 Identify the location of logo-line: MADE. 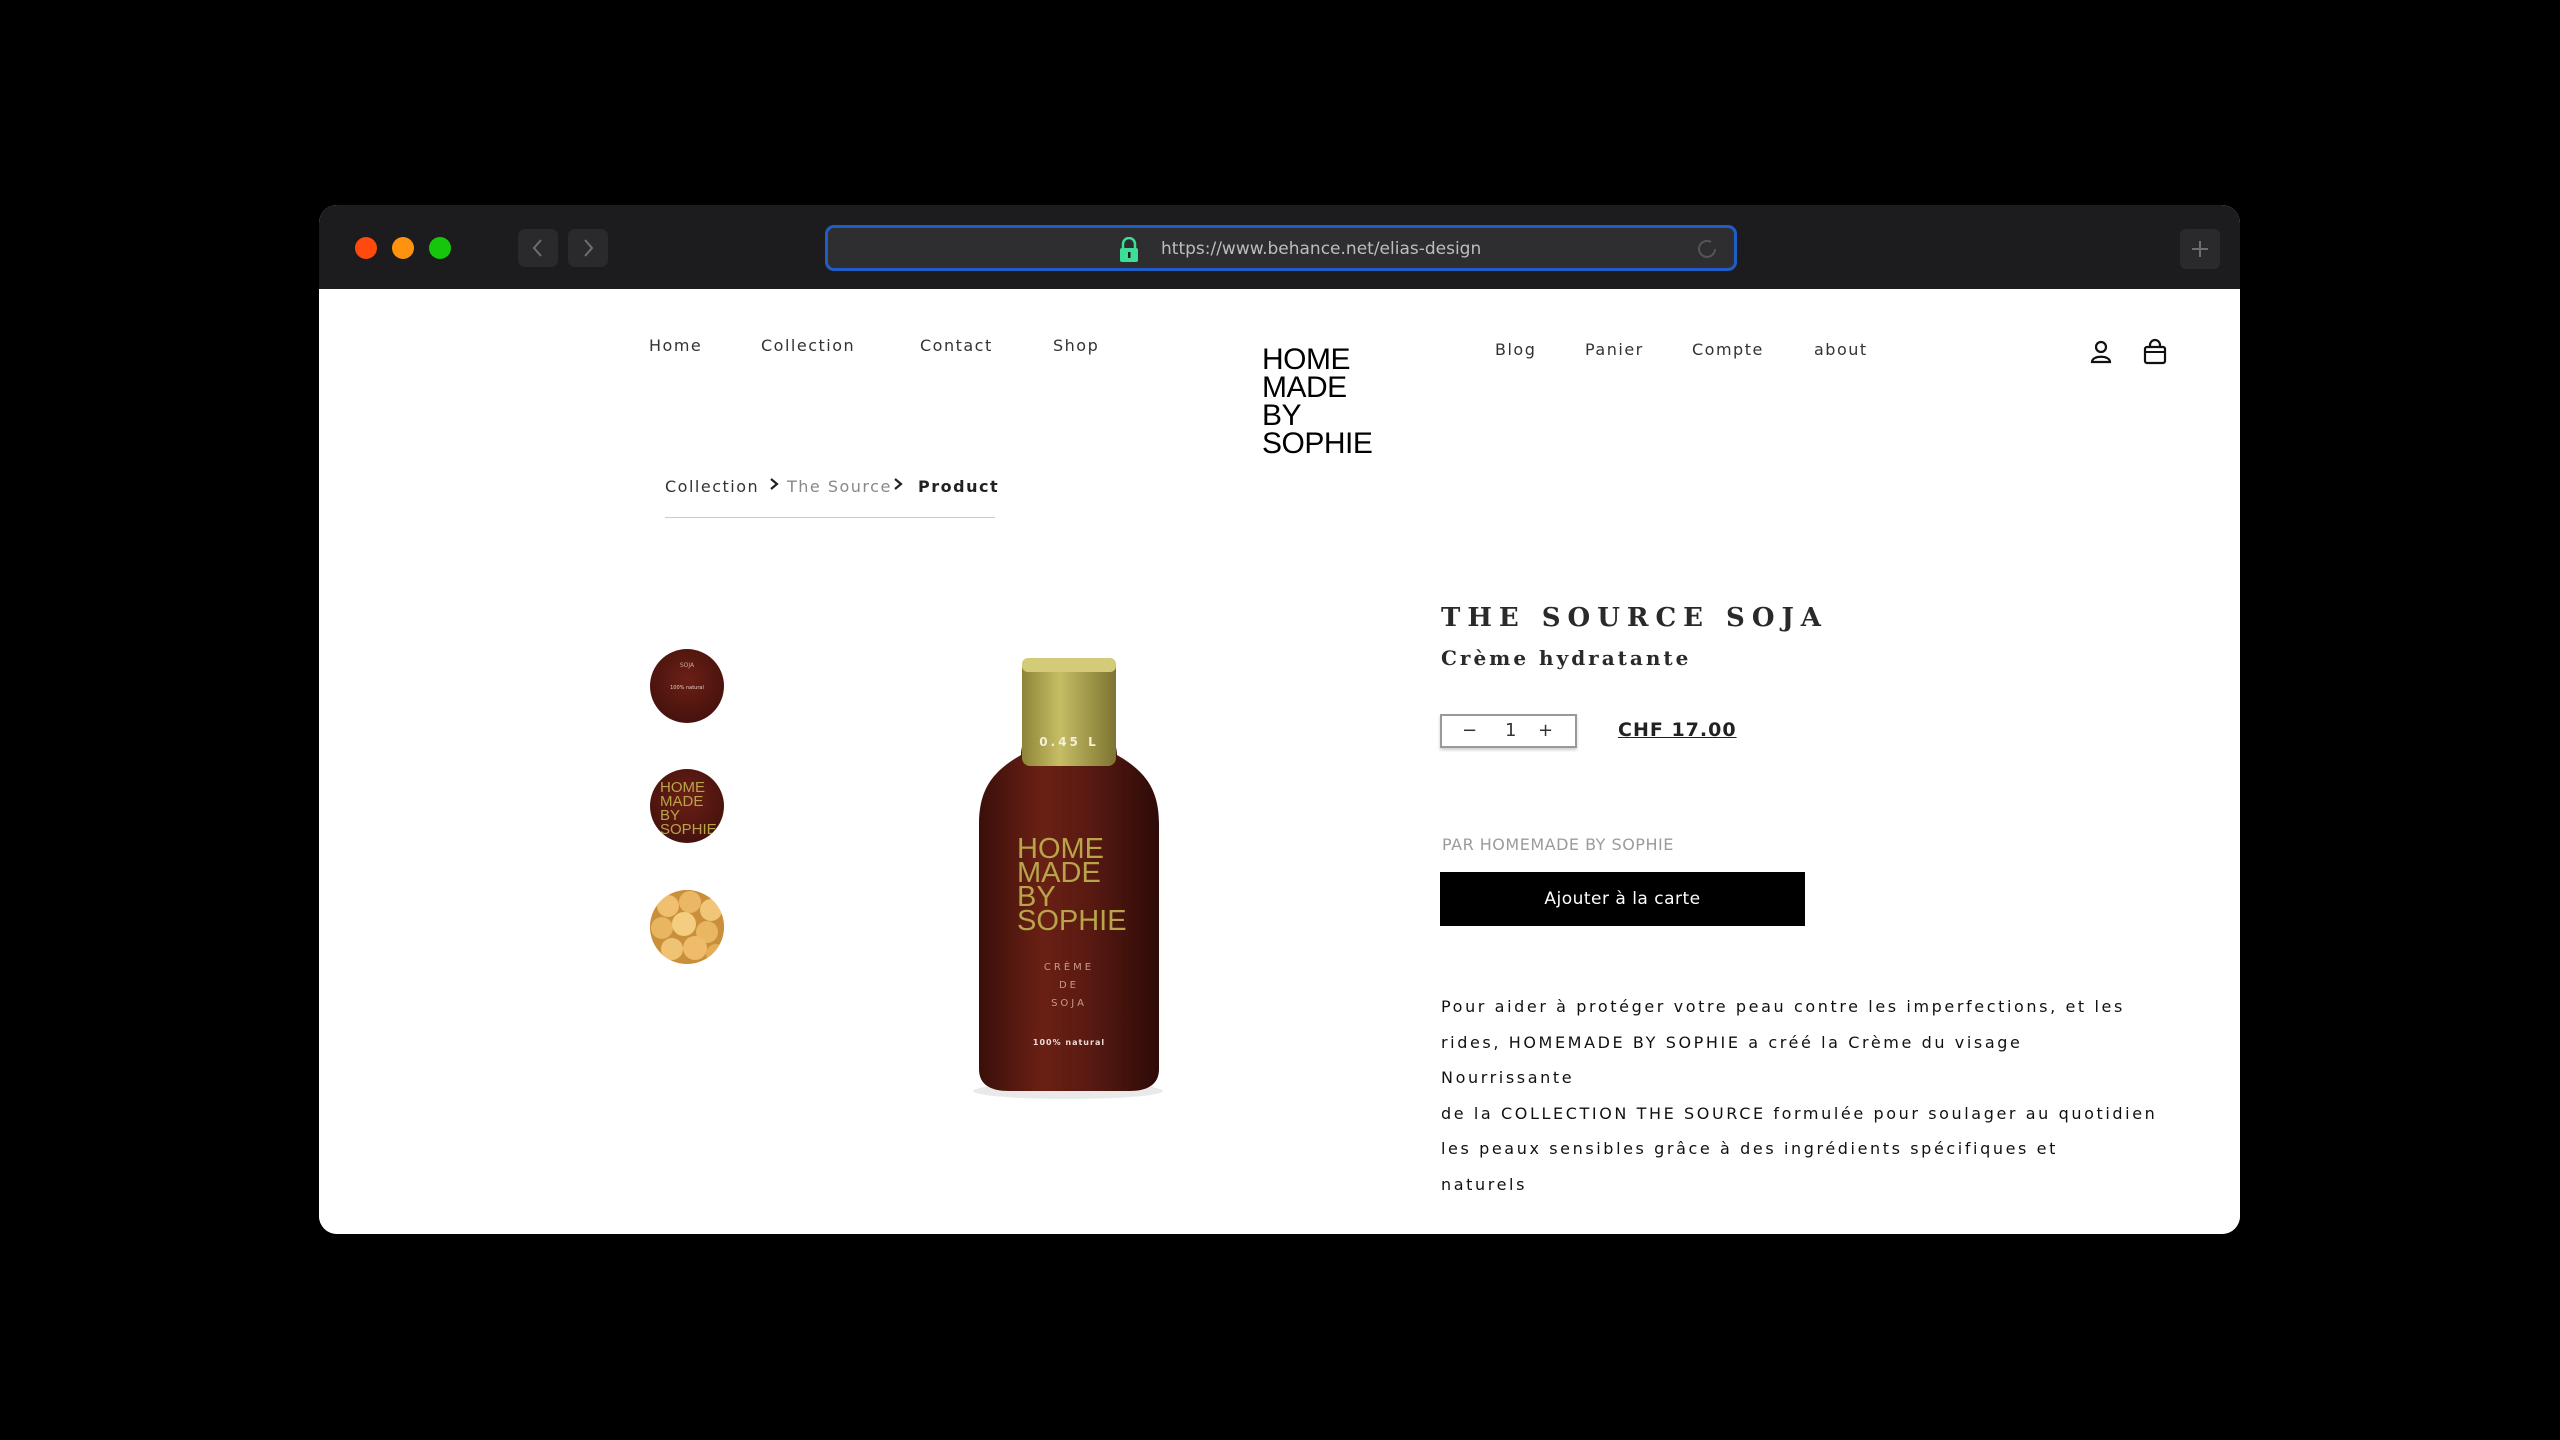
(1304, 387).